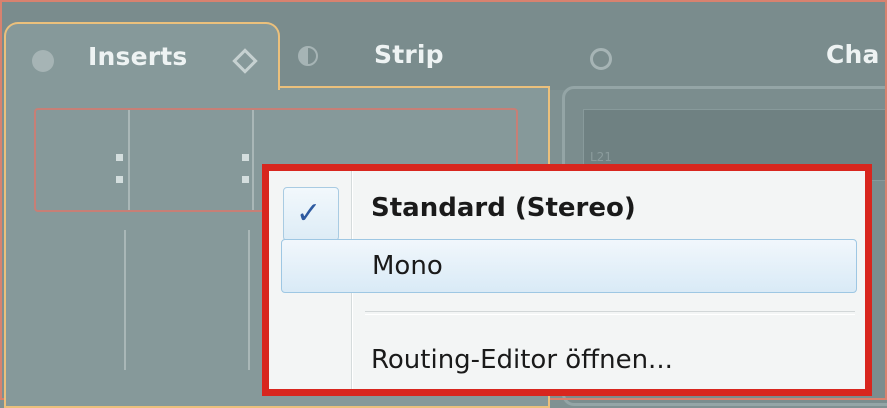 The image size is (887, 408). What do you see at coordinates (733, 56) in the screenshot?
I see `tab-channel: Cha` at bounding box center [733, 56].